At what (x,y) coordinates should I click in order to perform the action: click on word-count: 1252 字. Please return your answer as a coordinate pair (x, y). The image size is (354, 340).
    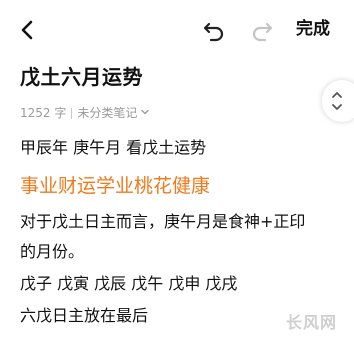
    Looking at the image, I should click on (43, 113).